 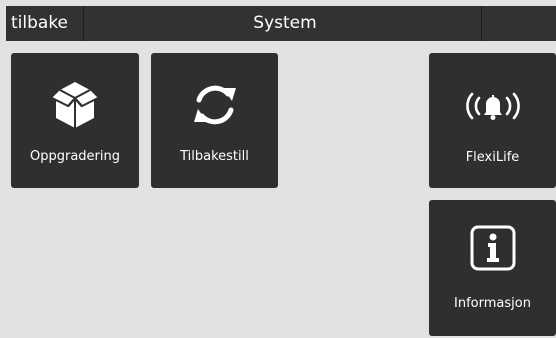 I want to click on alarm-bell-icon, so click(x=492, y=106).